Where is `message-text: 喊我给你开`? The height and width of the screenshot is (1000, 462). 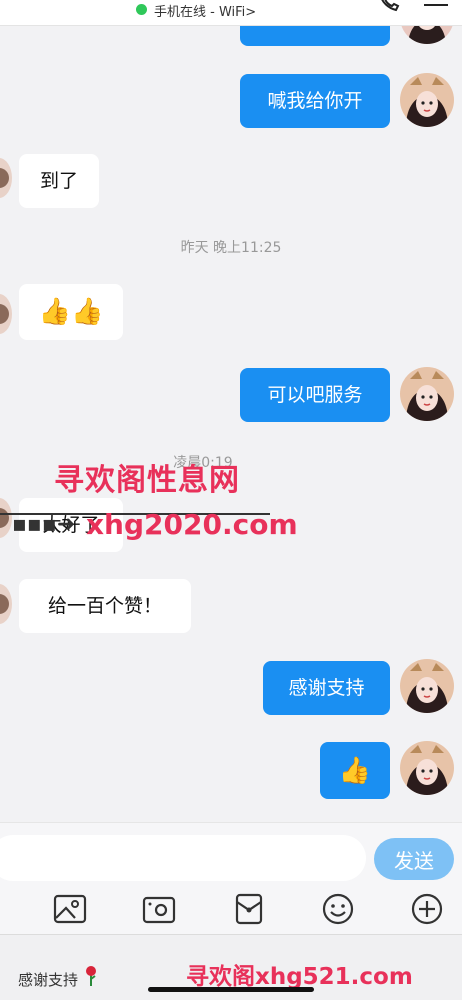 message-text: 喊我给你开 is located at coordinates (315, 101).